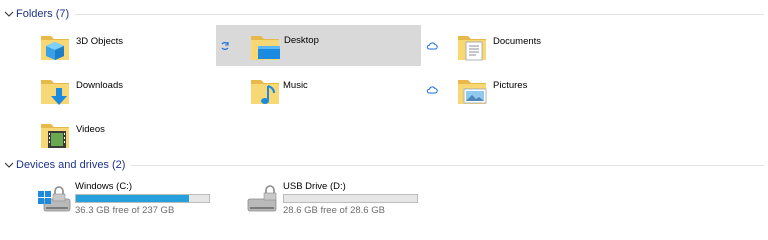 This screenshot has width=768, height=240. I want to click on music-folder-icon, so click(265, 92).